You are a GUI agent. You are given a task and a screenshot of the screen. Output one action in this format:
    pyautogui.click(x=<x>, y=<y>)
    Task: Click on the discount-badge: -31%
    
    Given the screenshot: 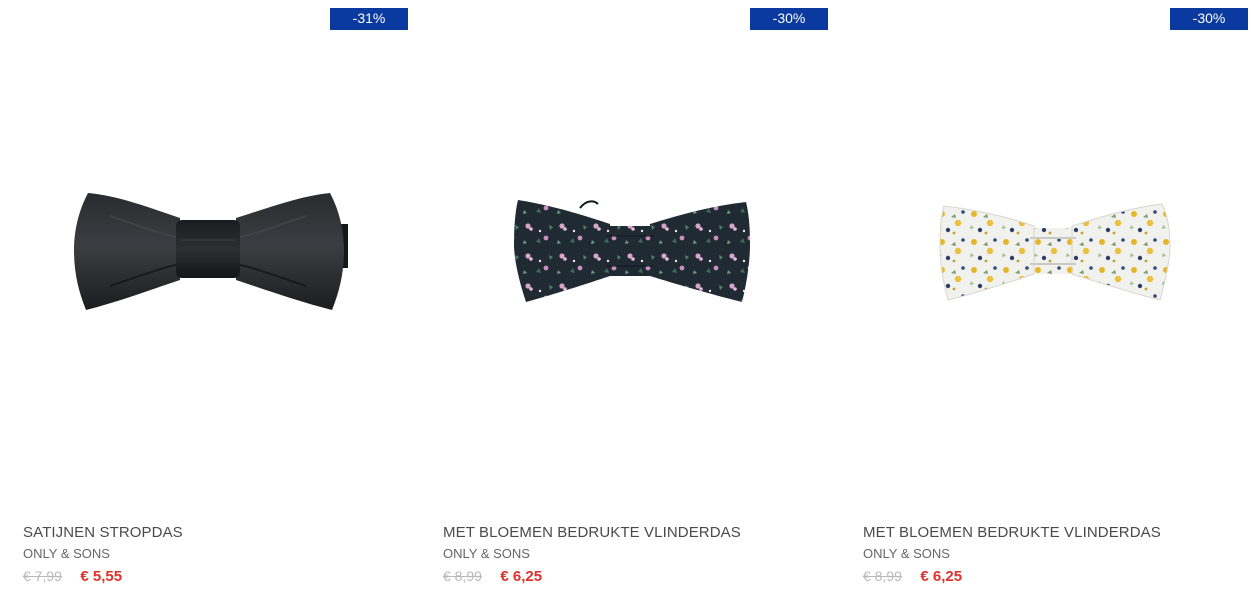 What is the action you would take?
    pyautogui.click(x=369, y=19)
    